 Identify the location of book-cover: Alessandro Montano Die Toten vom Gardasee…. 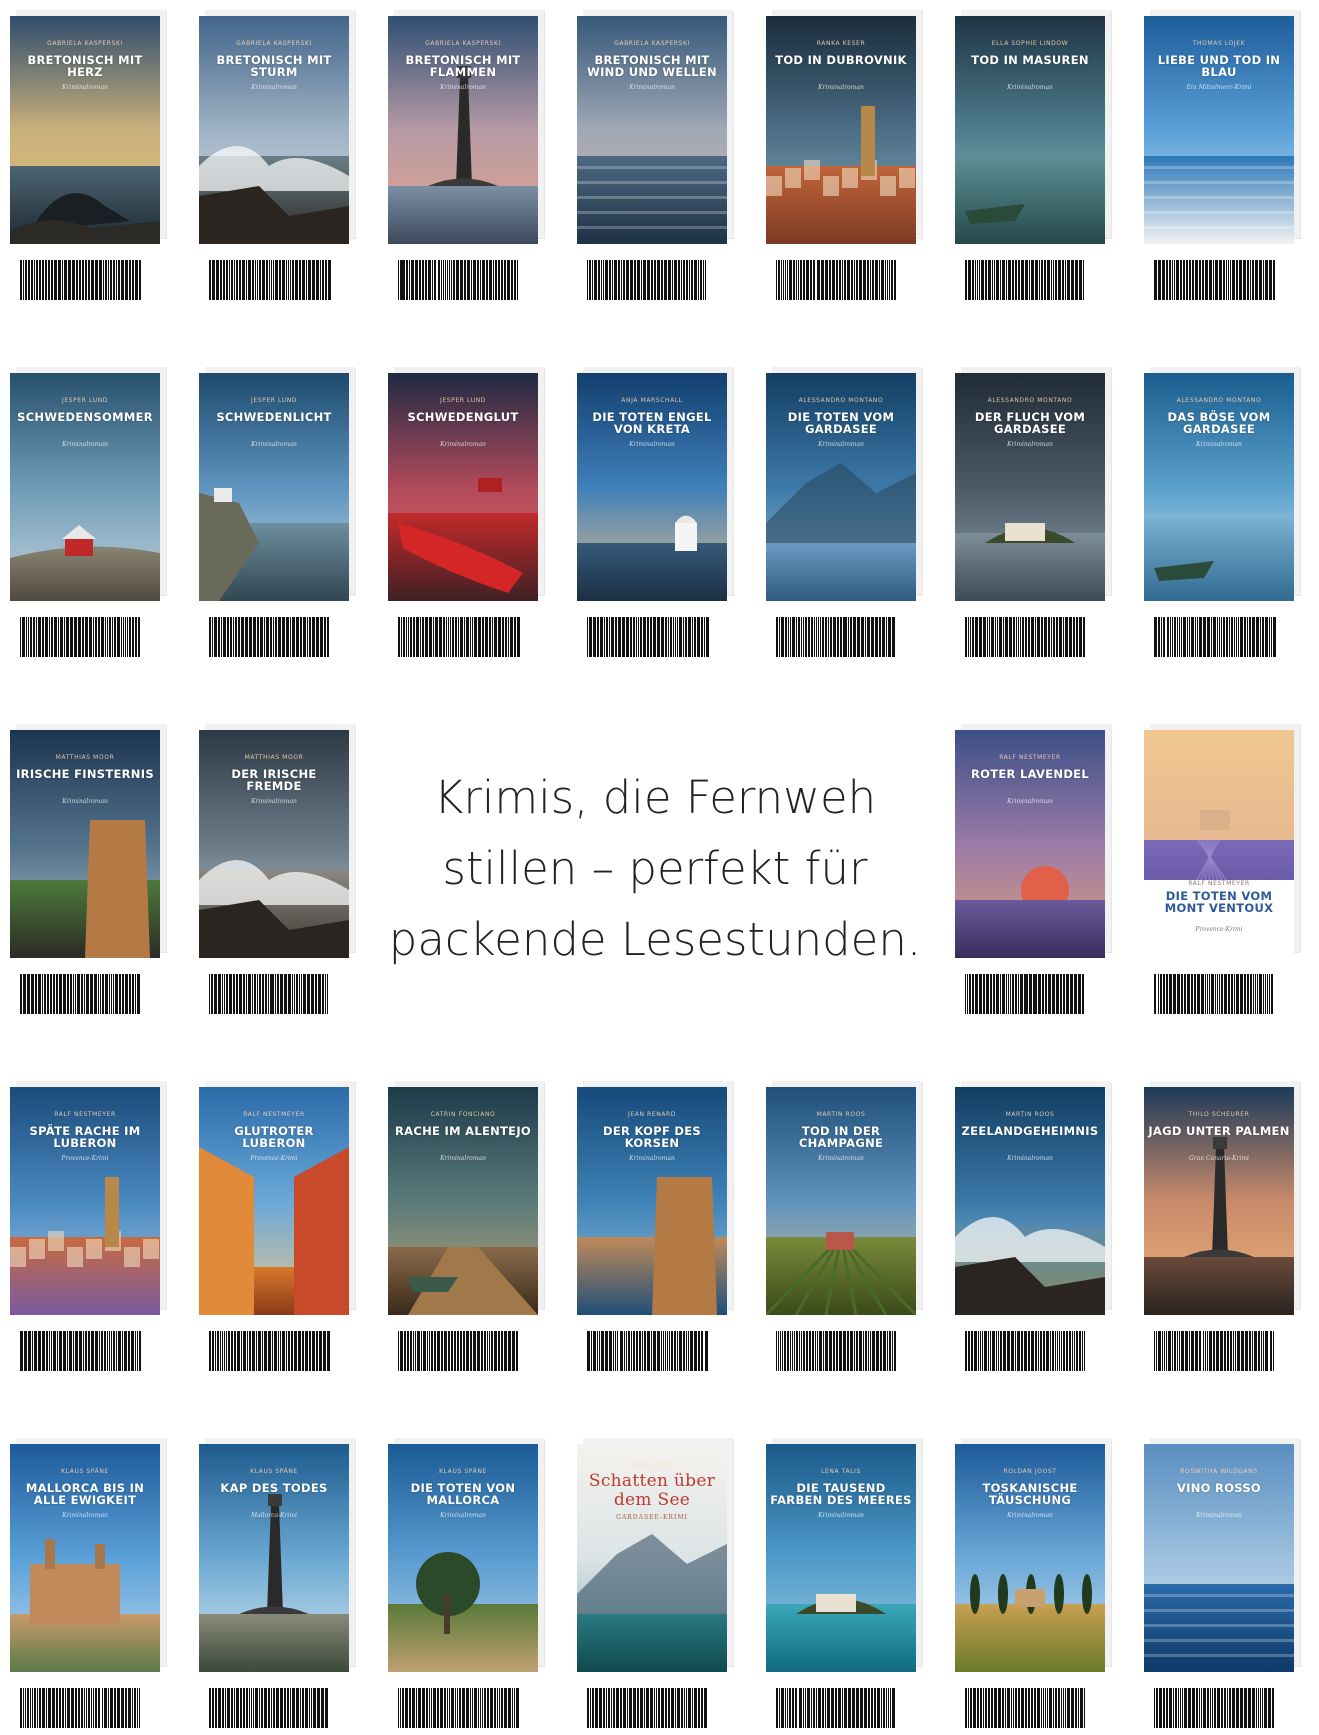
(841, 487).